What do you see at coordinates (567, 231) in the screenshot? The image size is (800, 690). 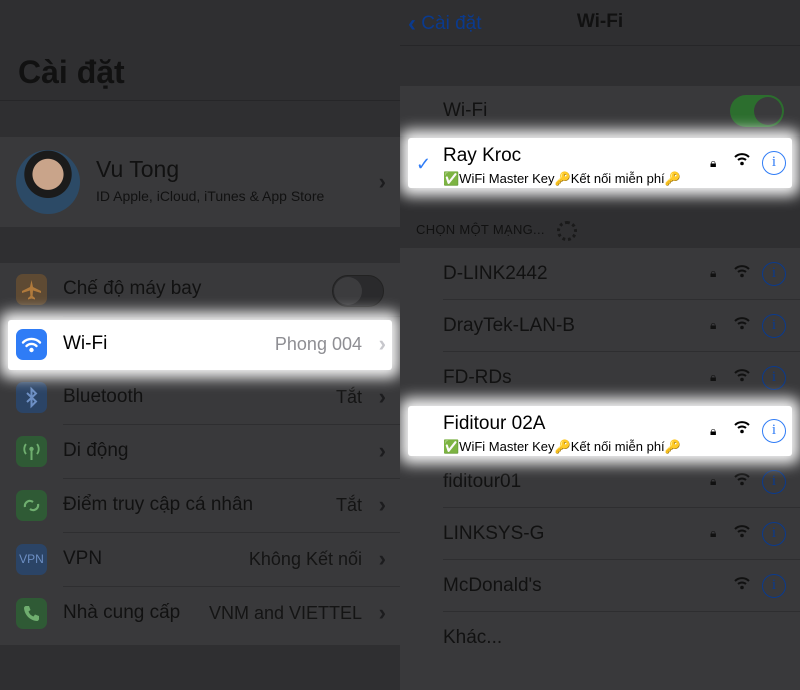 I see `loading-spinner-icon` at bounding box center [567, 231].